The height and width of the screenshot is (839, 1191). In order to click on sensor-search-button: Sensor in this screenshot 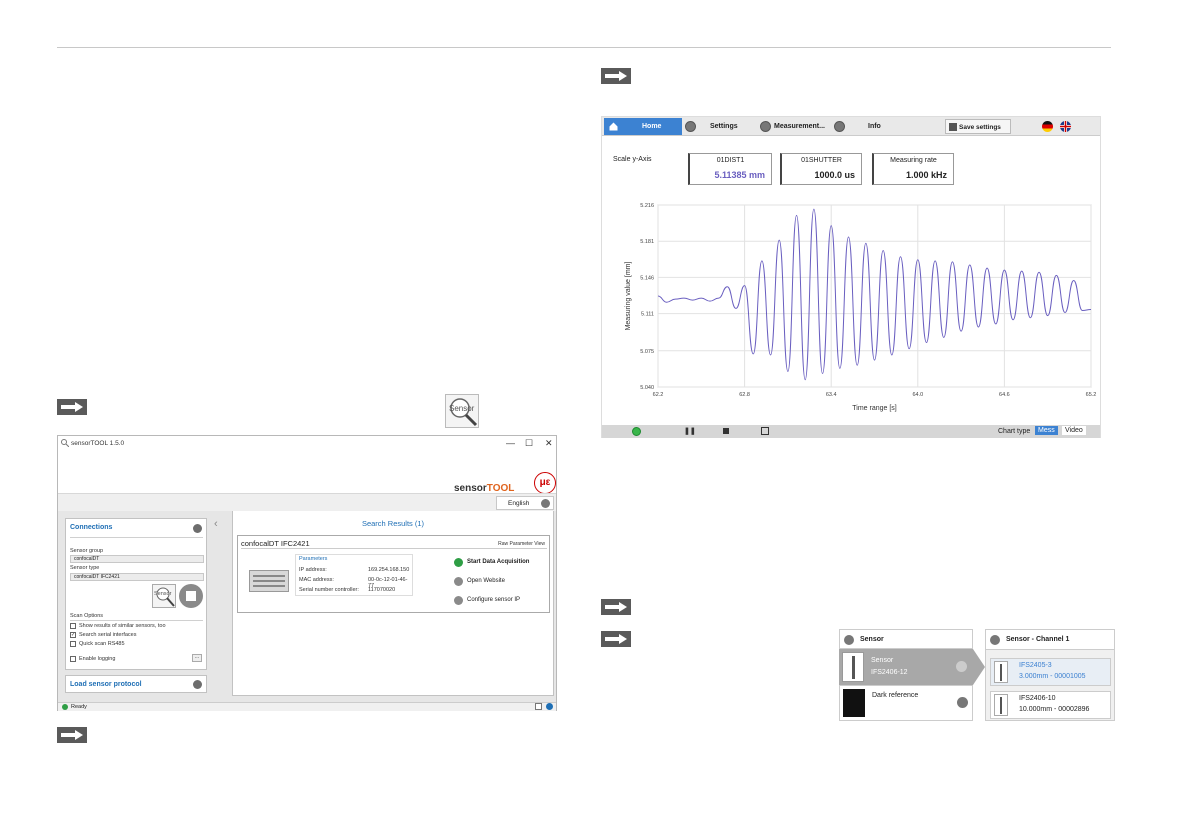, I will do `click(164, 596)`.